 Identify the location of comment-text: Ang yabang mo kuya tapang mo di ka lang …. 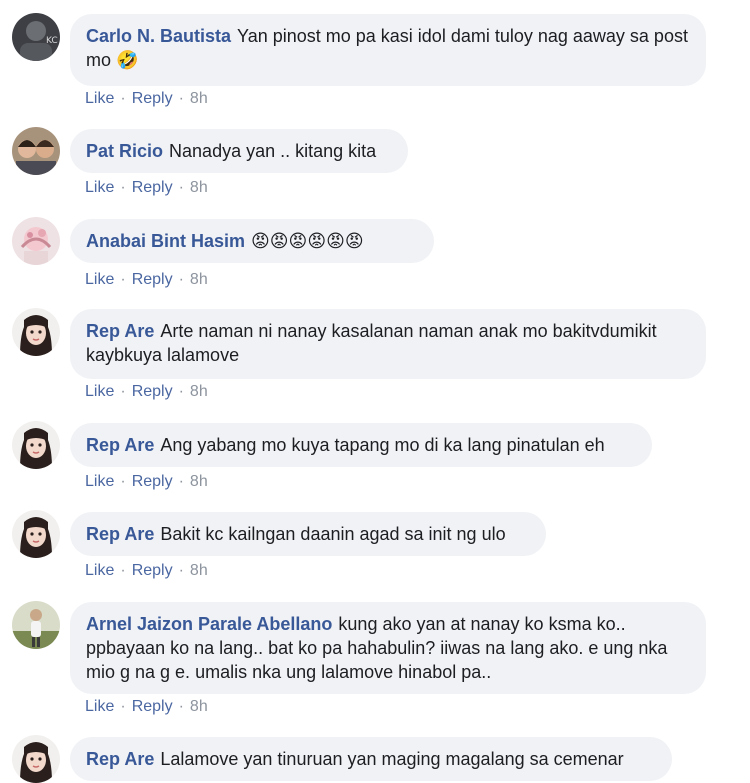
(382, 445).